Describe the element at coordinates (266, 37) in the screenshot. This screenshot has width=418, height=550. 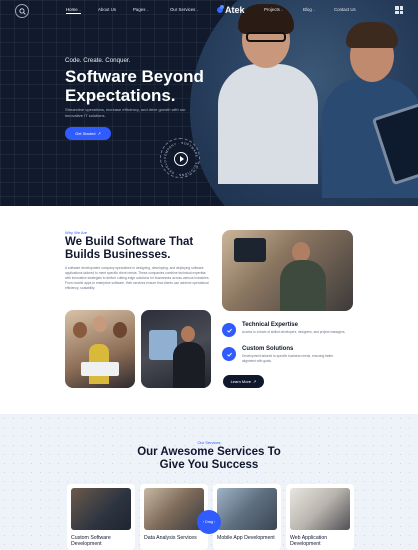
I see `hero-person-glasses` at that location.